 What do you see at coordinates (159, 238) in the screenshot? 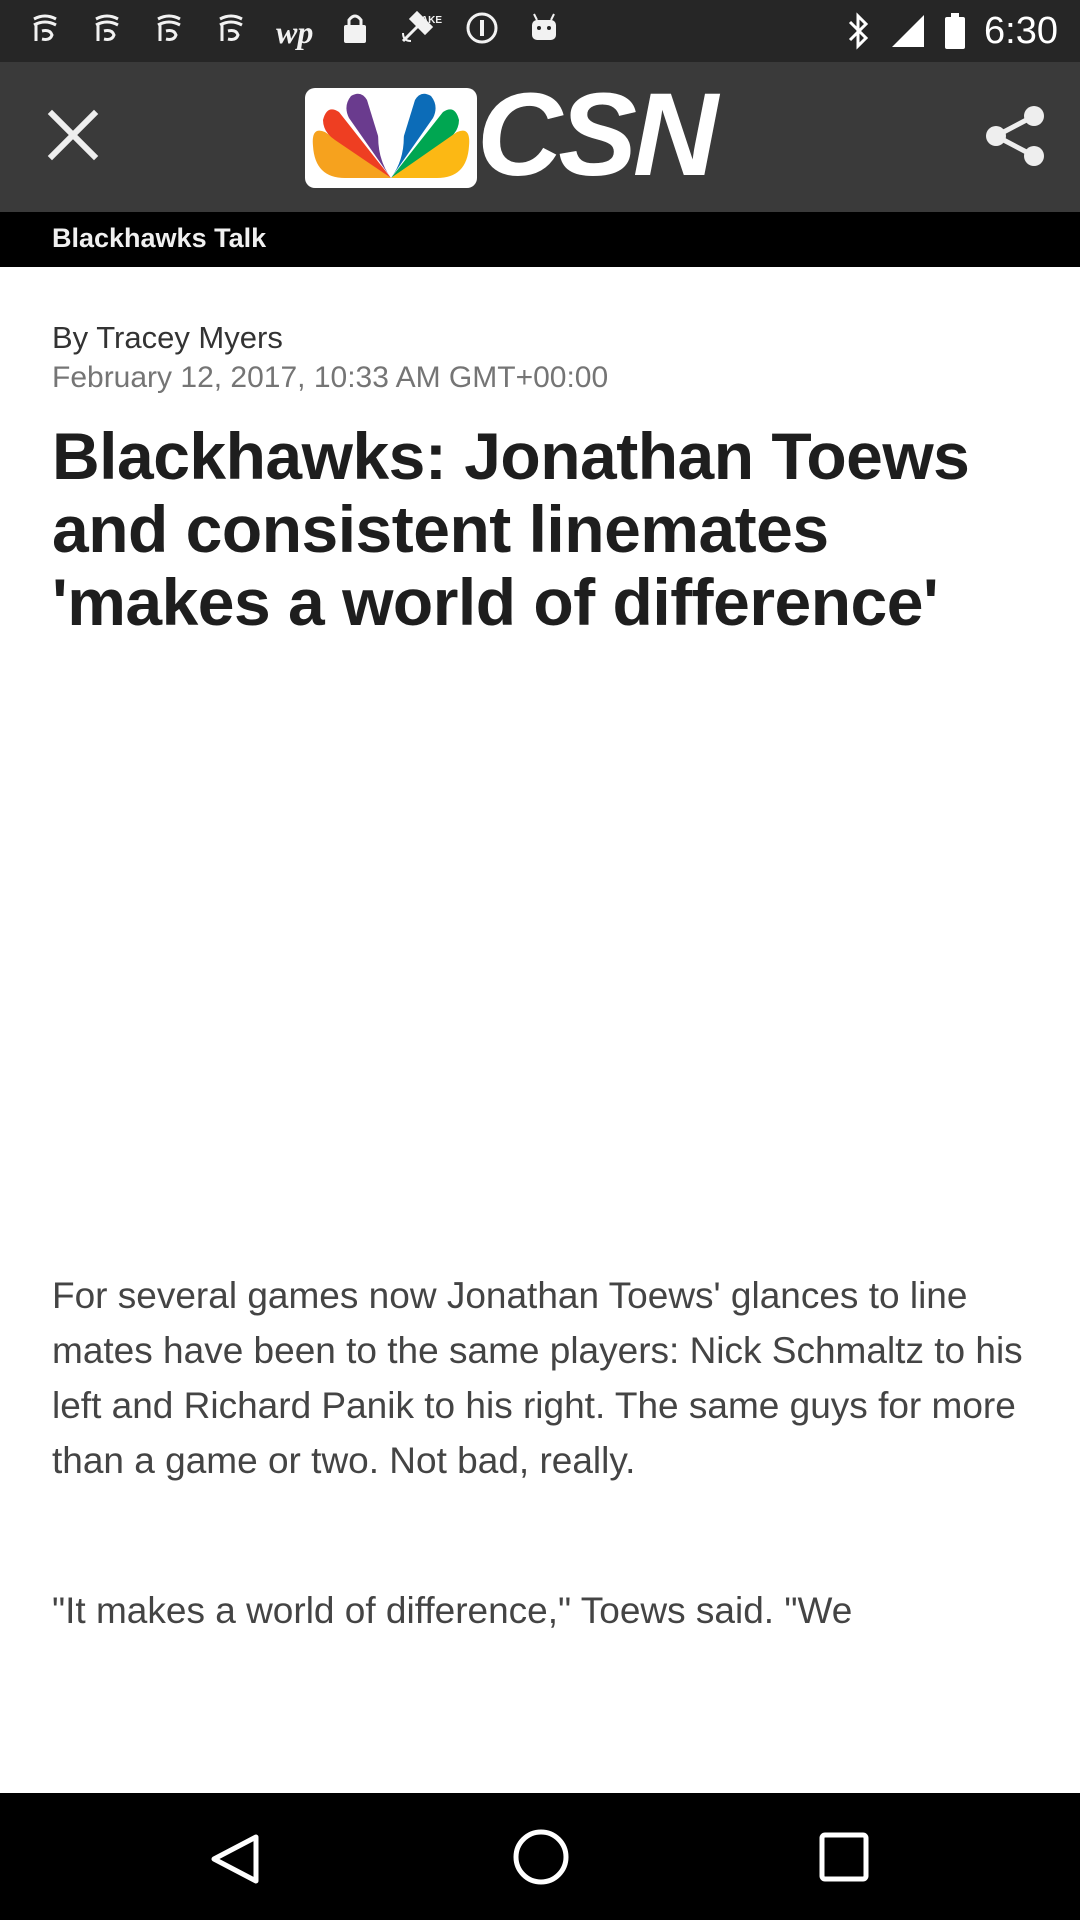
I see `section-title: Blackhawks Talk` at bounding box center [159, 238].